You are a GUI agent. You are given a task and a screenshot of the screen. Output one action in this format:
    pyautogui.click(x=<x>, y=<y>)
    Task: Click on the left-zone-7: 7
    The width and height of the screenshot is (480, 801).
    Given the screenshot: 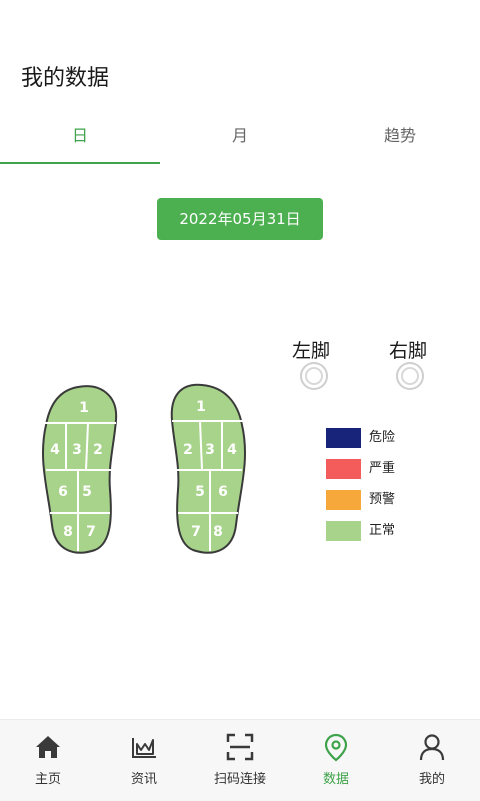 What is the action you would take?
    pyautogui.click(x=91, y=532)
    